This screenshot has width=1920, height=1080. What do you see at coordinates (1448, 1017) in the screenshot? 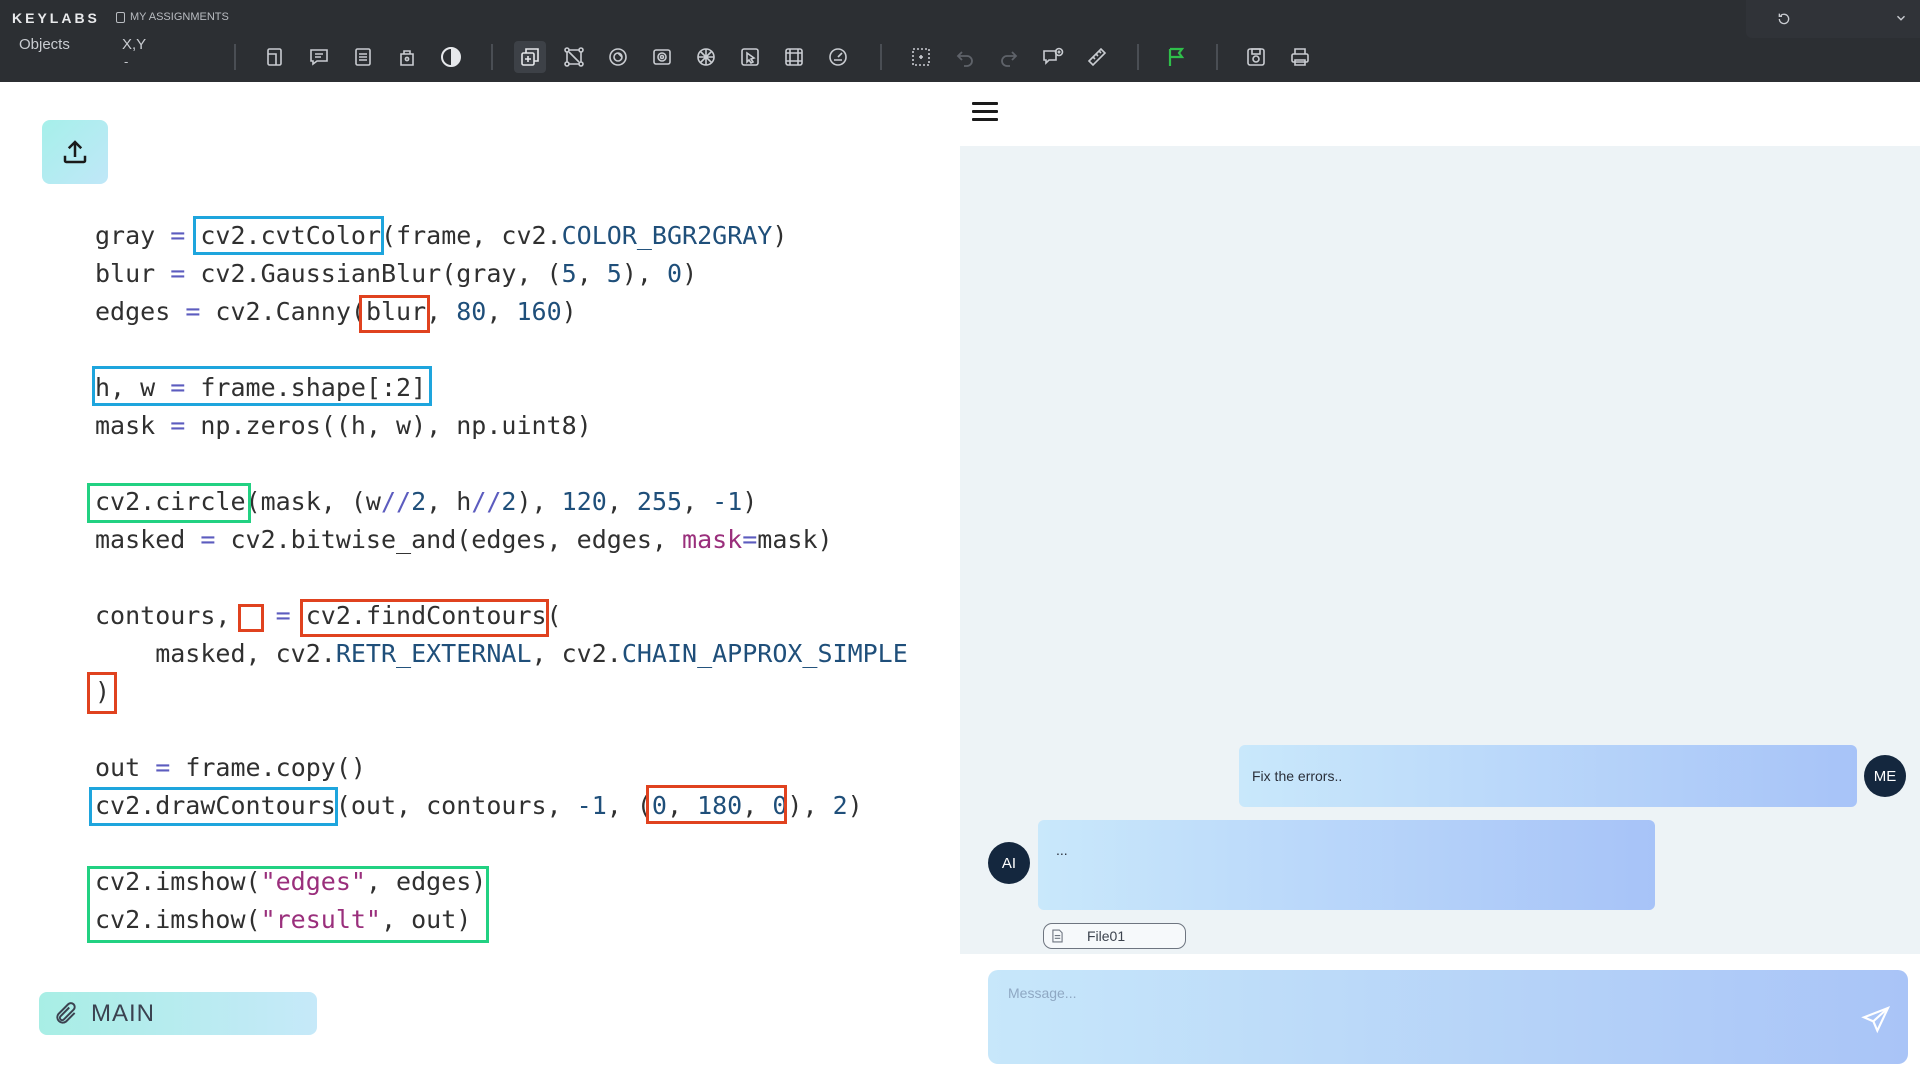
I see `message-composer` at bounding box center [1448, 1017].